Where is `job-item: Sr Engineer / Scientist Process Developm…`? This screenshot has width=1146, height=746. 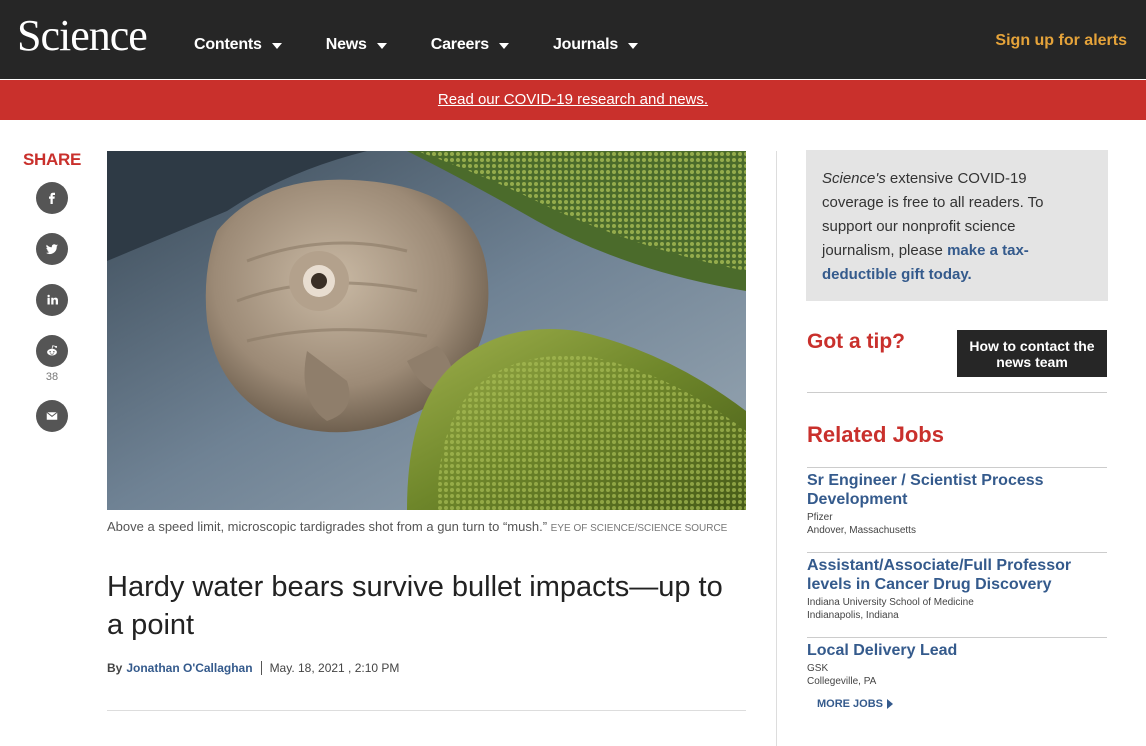
job-item: Sr Engineer / Scientist Process Developm… is located at coordinates (957, 509).